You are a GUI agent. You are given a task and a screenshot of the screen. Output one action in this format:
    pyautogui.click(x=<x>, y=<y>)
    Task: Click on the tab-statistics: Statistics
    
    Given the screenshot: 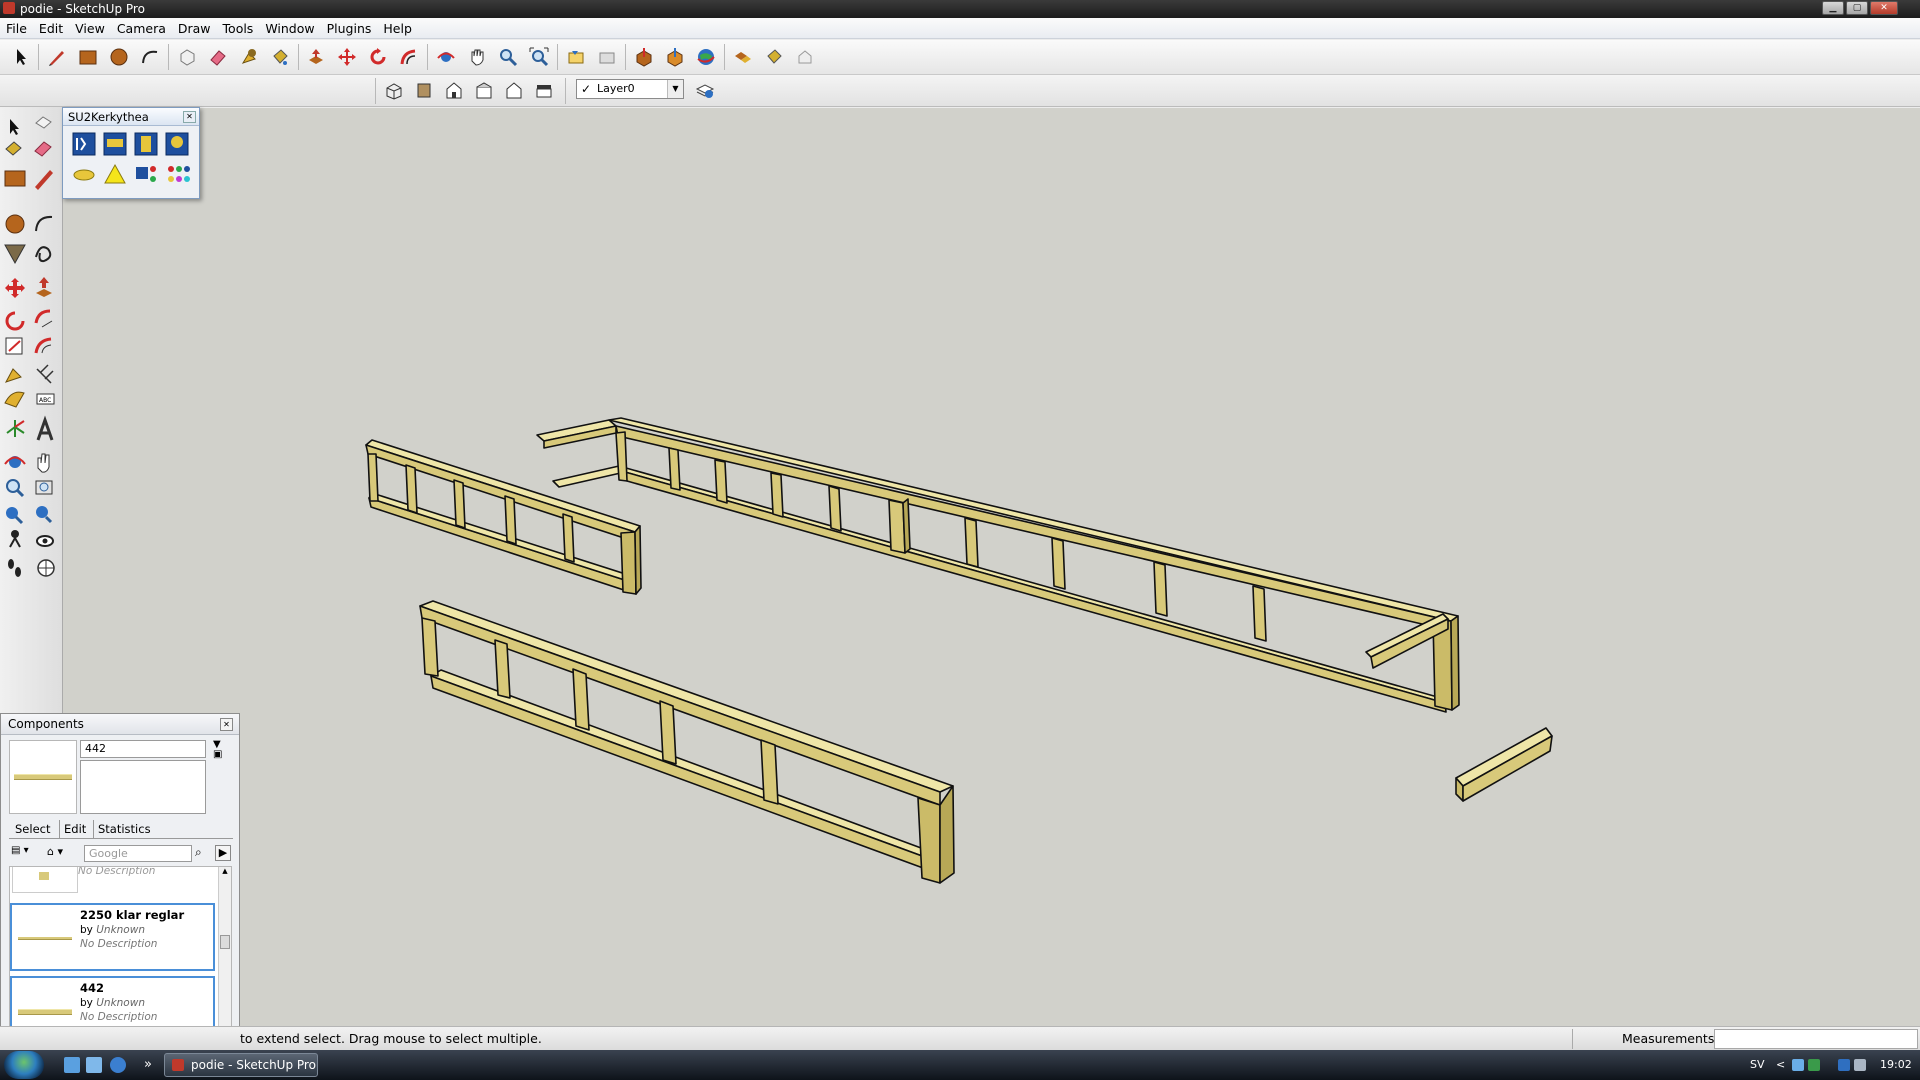 What is the action you would take?
    pyautogui.click(x=122, y=829)
    